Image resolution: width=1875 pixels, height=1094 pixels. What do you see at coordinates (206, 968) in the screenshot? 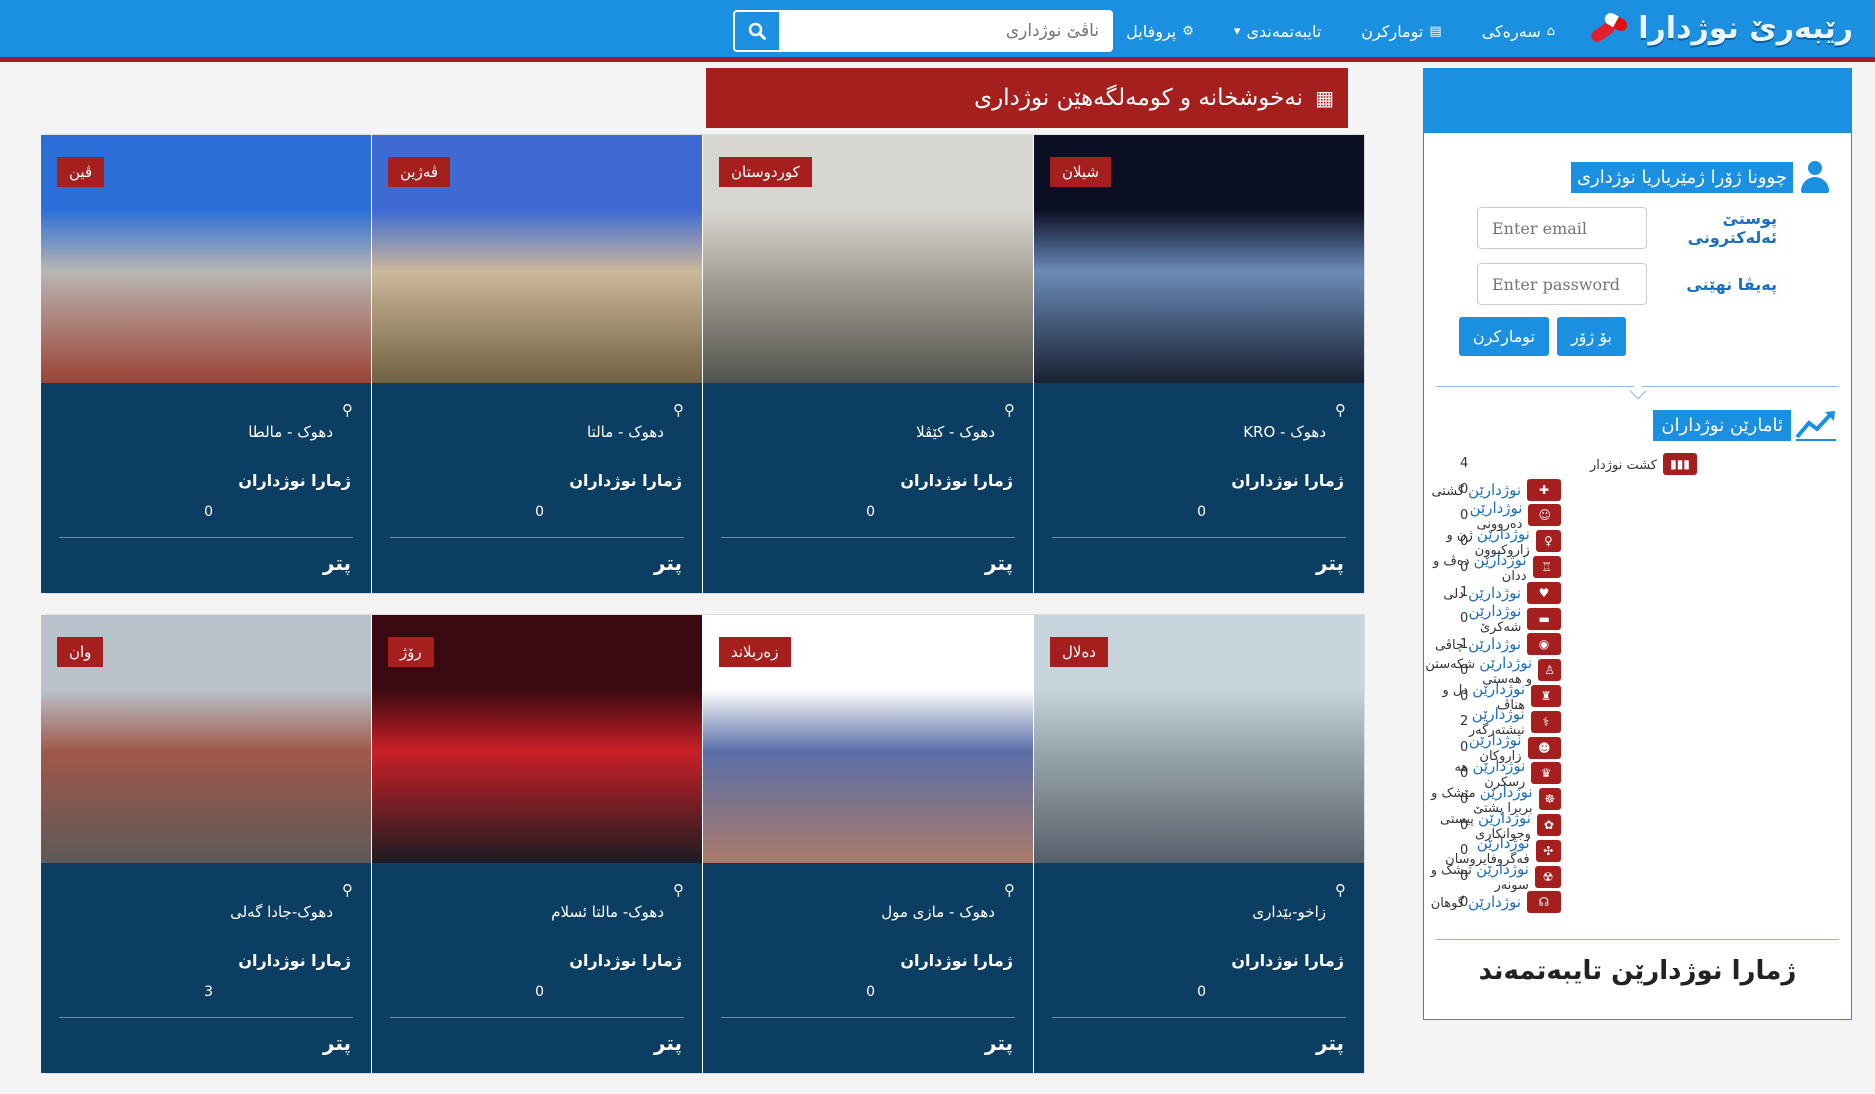
I see `card-info: ⚲ دهوک-جادا گەلی ژمارا نوژداران 3 پتر` at bounding box center [206, 968].